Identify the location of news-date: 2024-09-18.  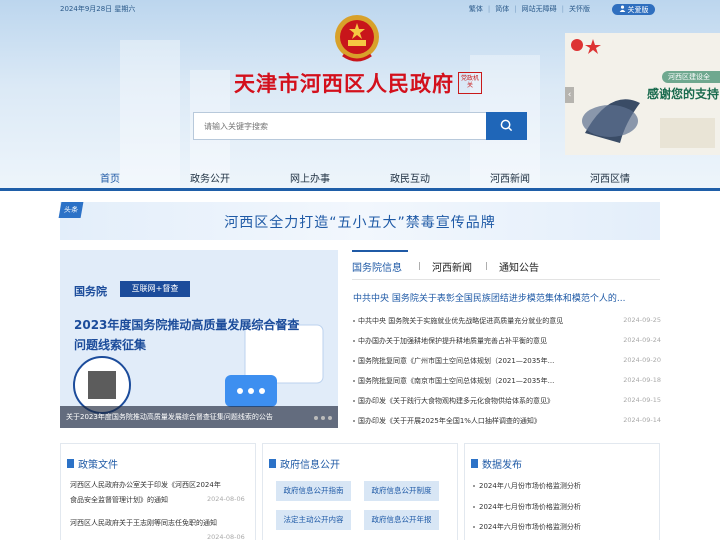
(642, 380).